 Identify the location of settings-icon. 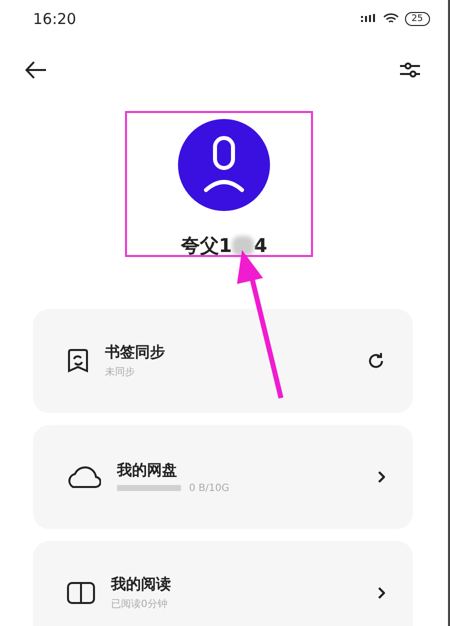
(410, 70).